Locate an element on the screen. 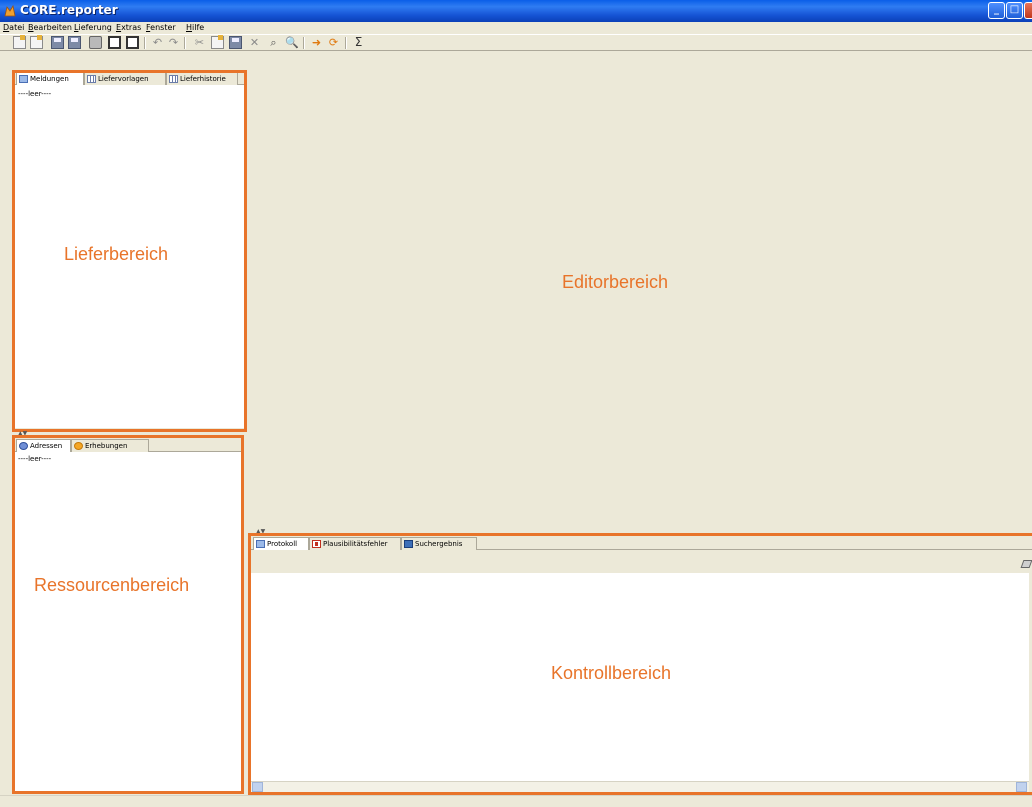 This screenshot has height=807, width=1032. delete-icon: ✕ is located at coordinates (254, 42).